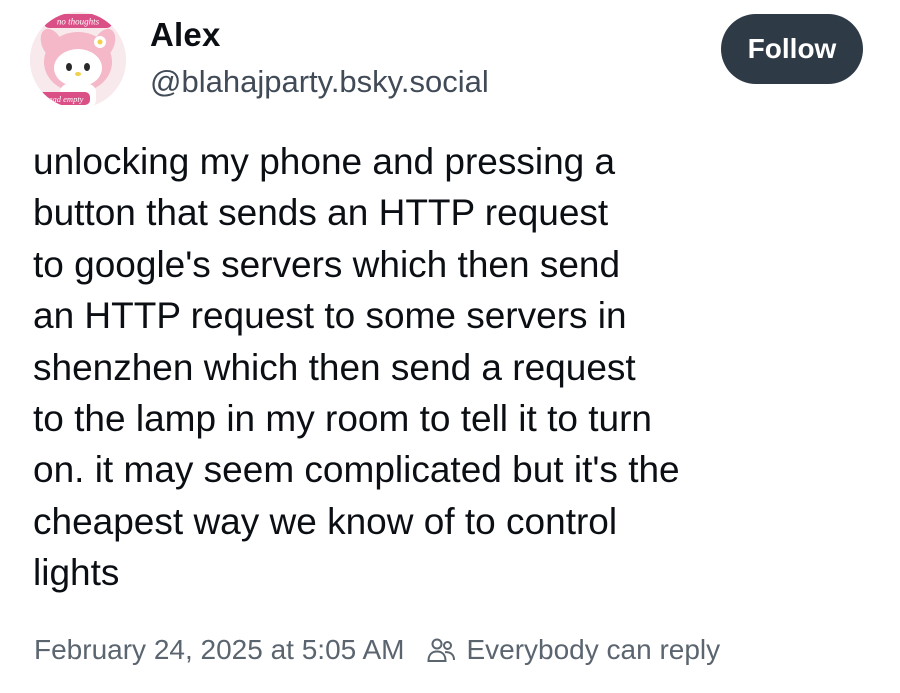 This screenshot has width=900, height=693. I want to click on avatar: no thoughts head empty, so click(78, 60).